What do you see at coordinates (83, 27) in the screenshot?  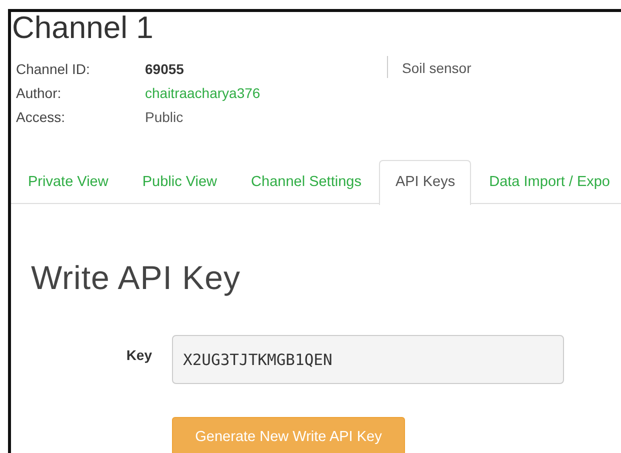 I see `channel-title: Channel 1` at bounding box center [83, 27].